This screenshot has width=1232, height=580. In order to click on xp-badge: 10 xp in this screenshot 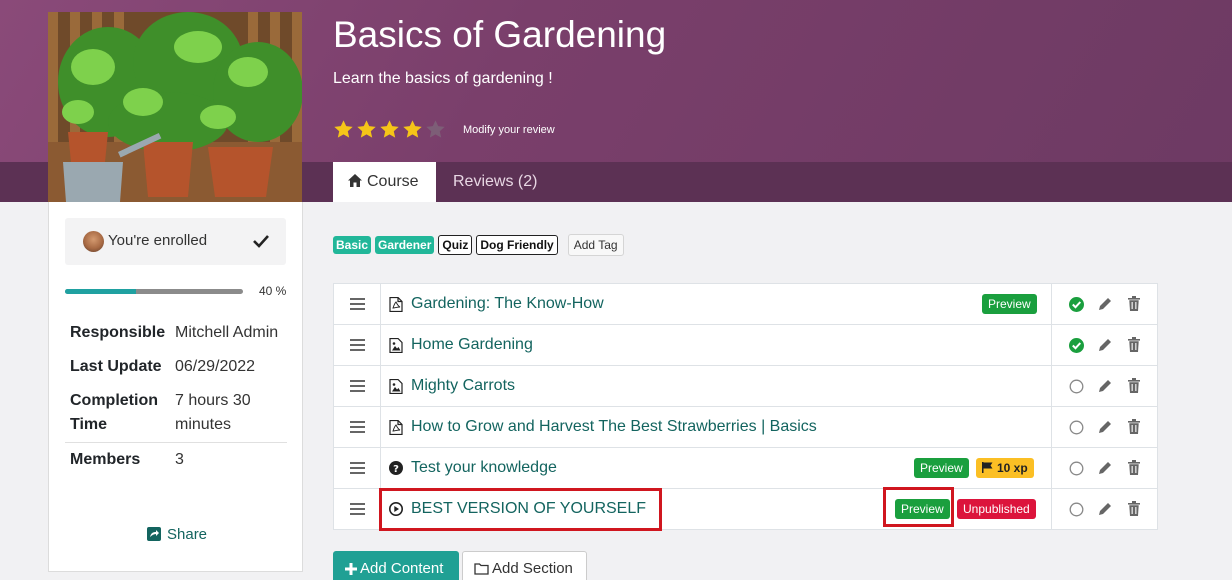, I will do `click(1005, 468)`.